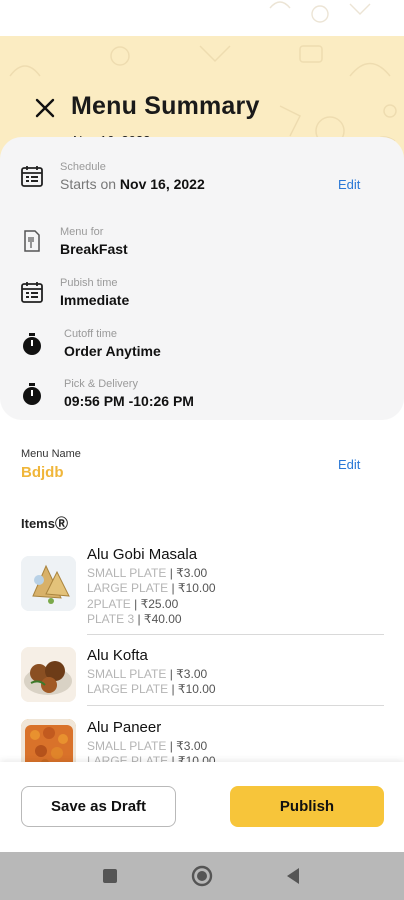  What do you see at coordinates (129, 401) in the screenshot?
I see `pick-delivery-value: 09:56 PM -10:26 PM` at bounding box center [129, 401].